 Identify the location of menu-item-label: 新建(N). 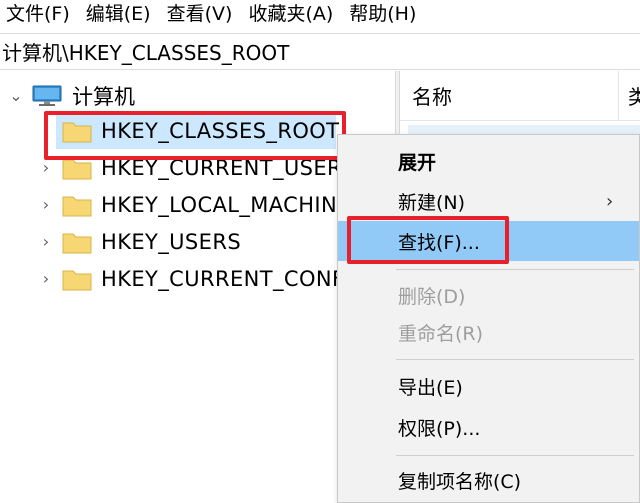
(432, 202).